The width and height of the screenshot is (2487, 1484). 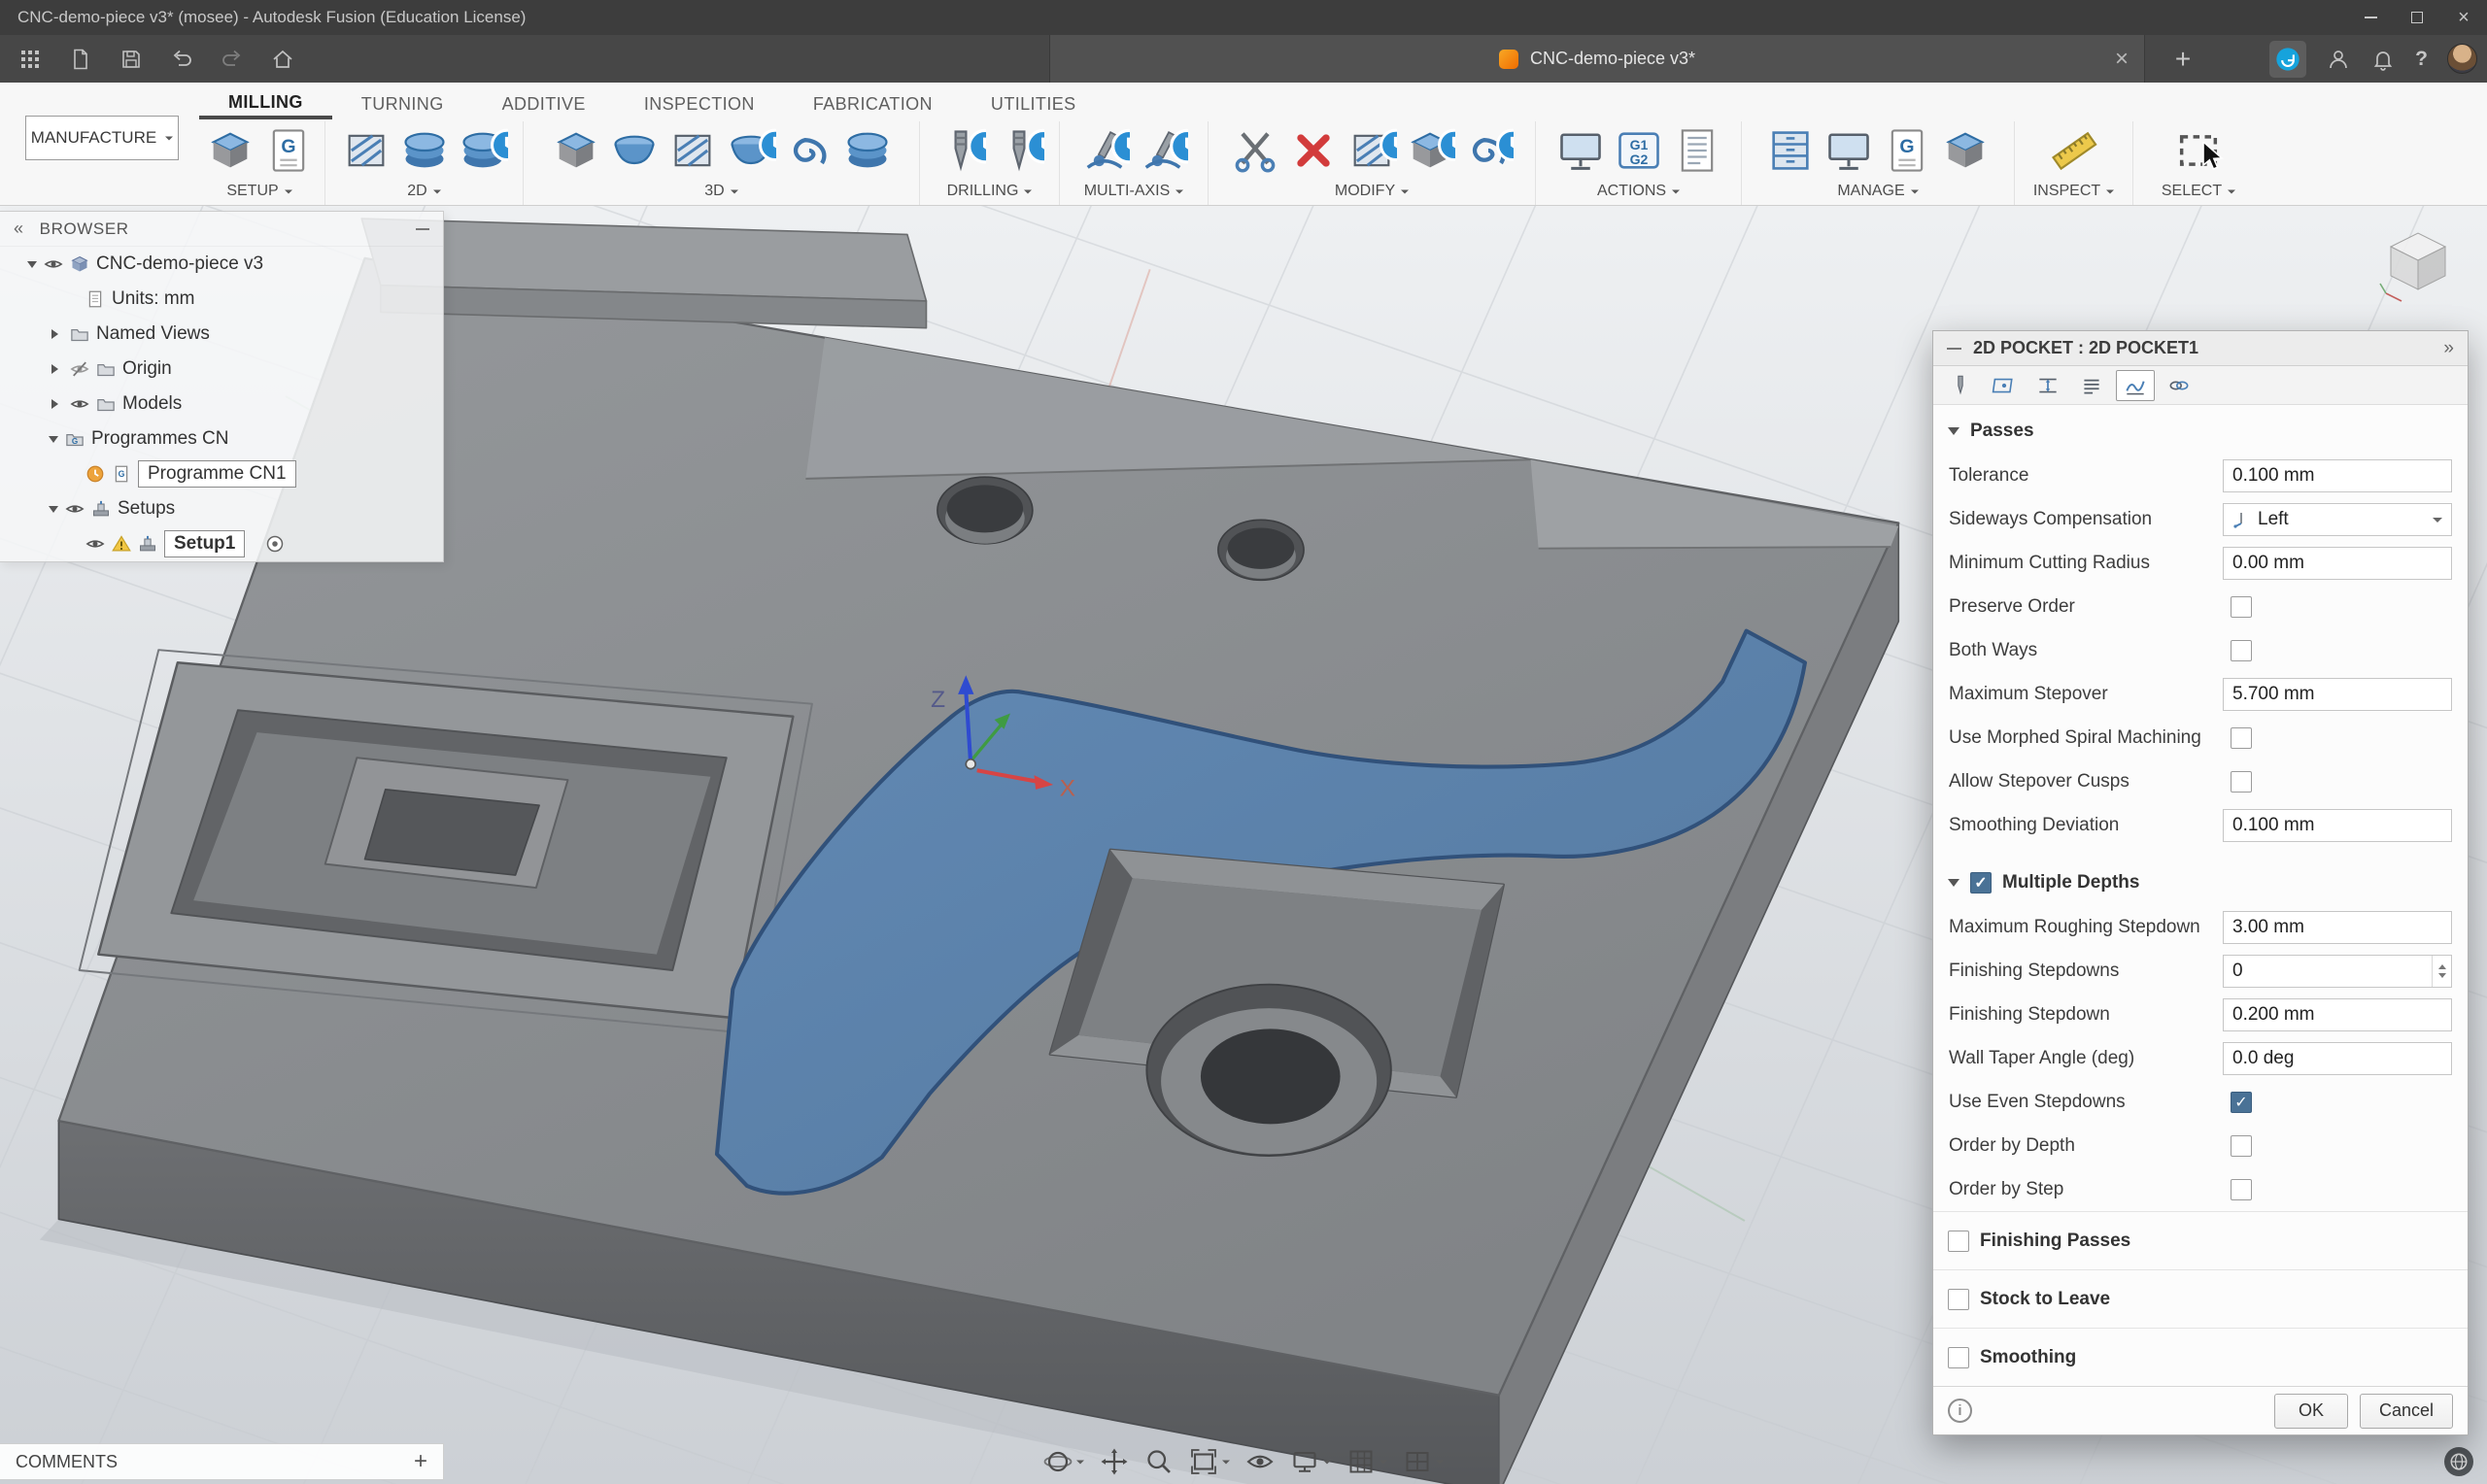 What do you see at coordinates (230, 150) in the screenshot?
I see `setup-new-icon` at bounding box center [230, 150].